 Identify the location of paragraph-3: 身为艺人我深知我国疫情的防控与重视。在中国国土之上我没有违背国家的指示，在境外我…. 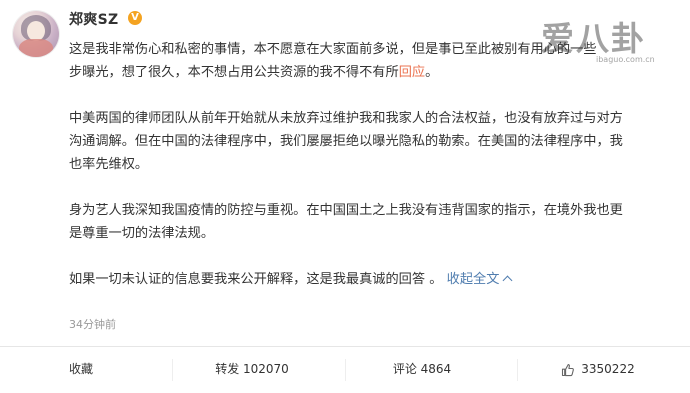
(369, 222).